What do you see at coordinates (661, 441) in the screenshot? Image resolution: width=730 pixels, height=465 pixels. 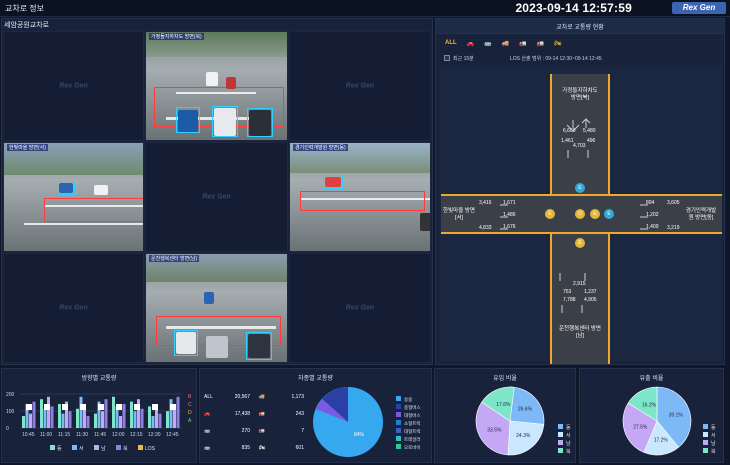 I see `pie-slice-label: 17.2%` at bounding box center [661, 441].